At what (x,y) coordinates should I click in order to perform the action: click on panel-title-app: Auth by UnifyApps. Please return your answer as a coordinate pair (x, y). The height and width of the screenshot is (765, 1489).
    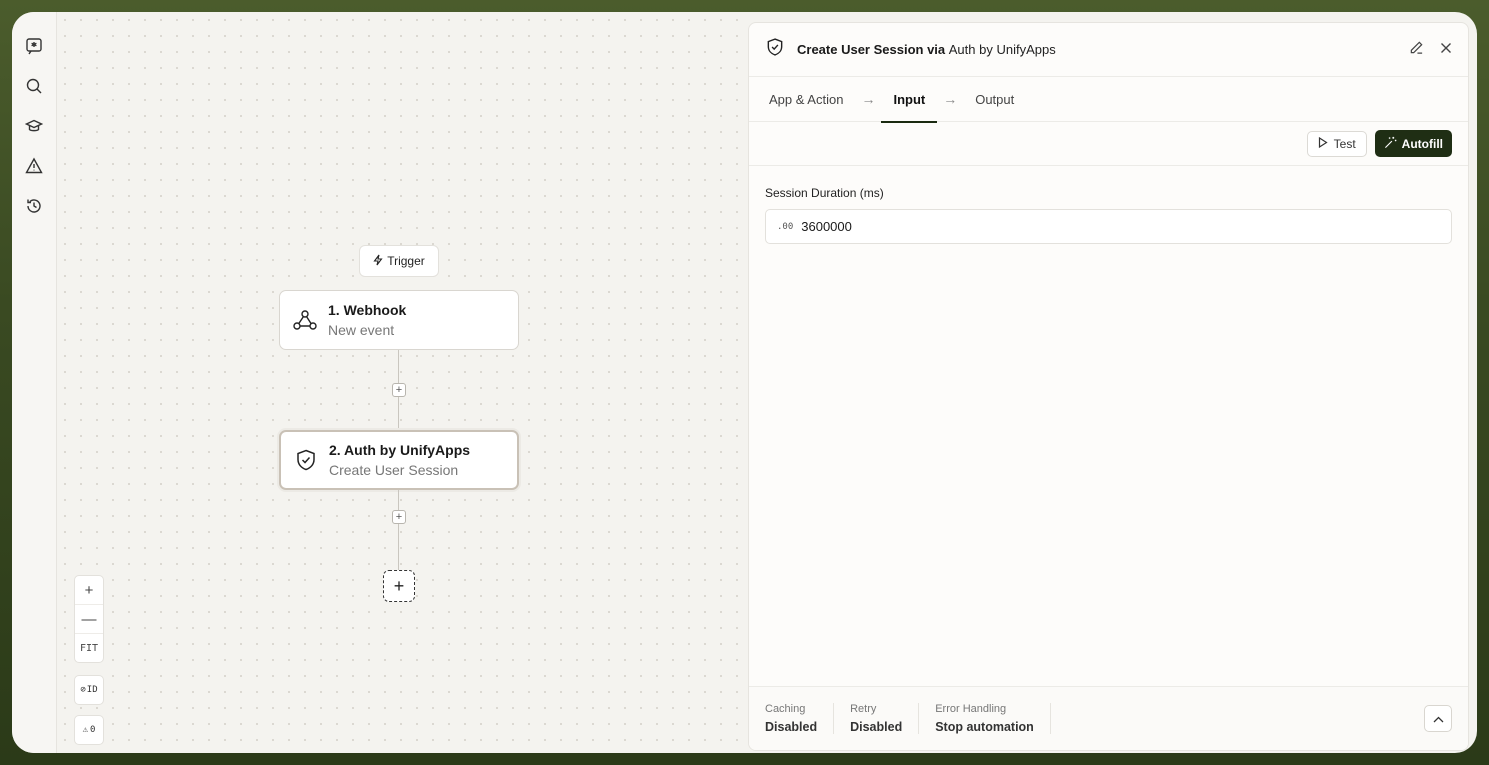
    Looking at the image, I should click on (1002, 49).